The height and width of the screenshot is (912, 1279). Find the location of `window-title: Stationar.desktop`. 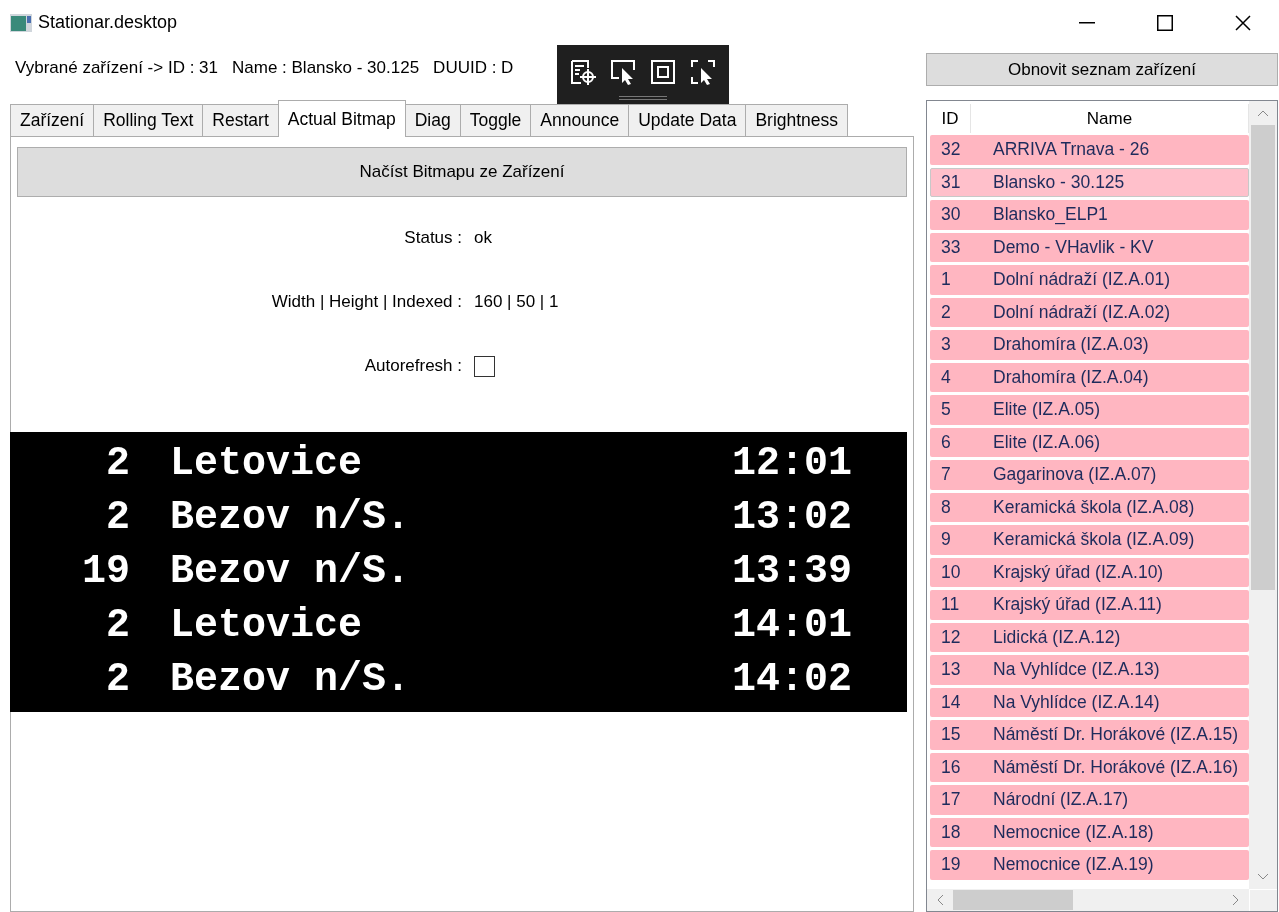

window-title: Stationar.desktop is located at coordinates (108, 22).